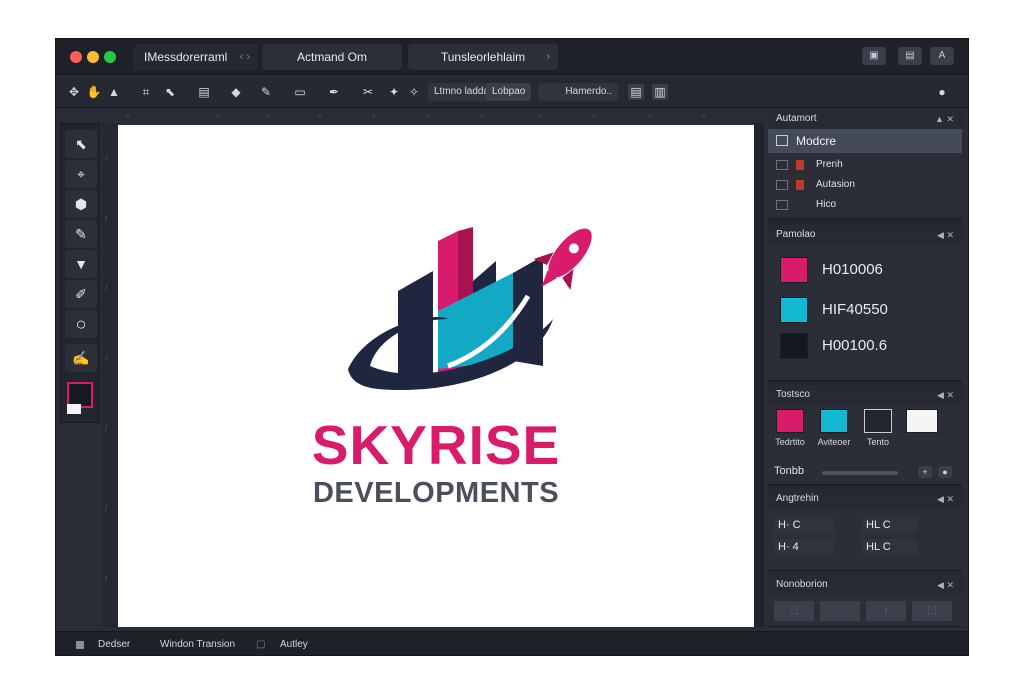  Describe the element at coordinates (74, 409) in the screenshot. I see `background-color` at that location.